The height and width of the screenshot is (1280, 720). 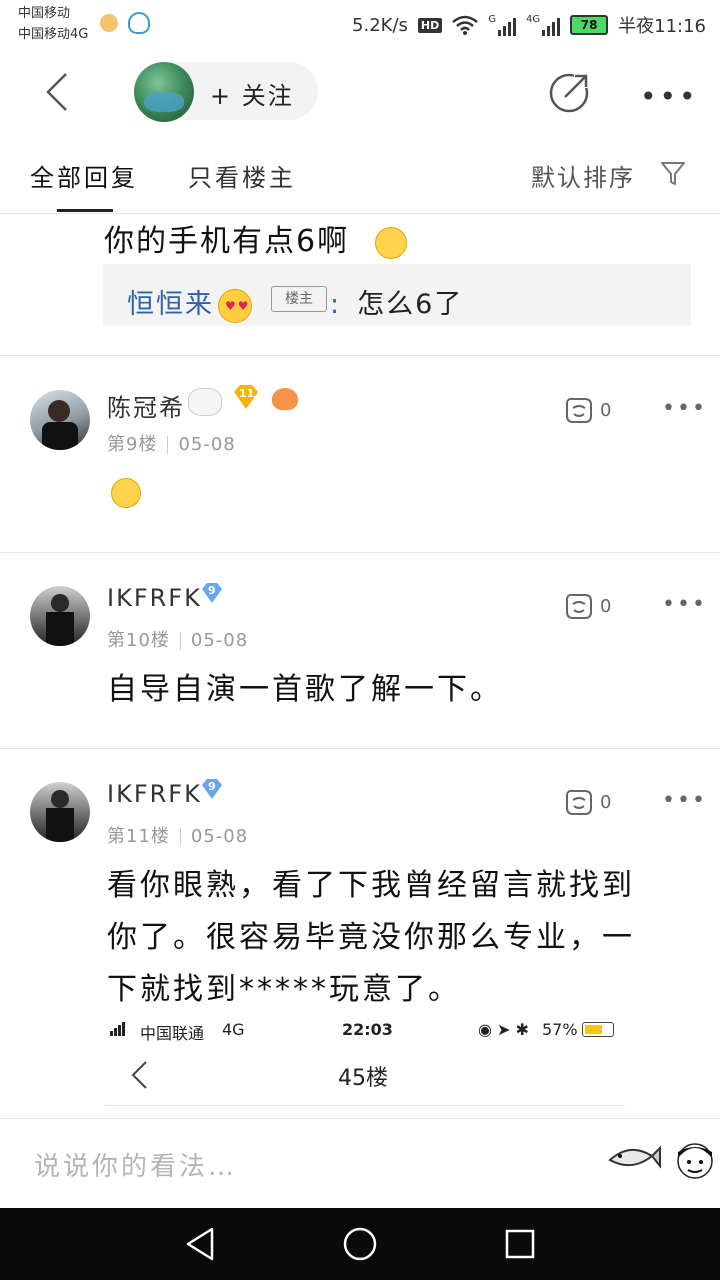 I want to click on embedded-net: 4G, so click(x=233, y=1029).